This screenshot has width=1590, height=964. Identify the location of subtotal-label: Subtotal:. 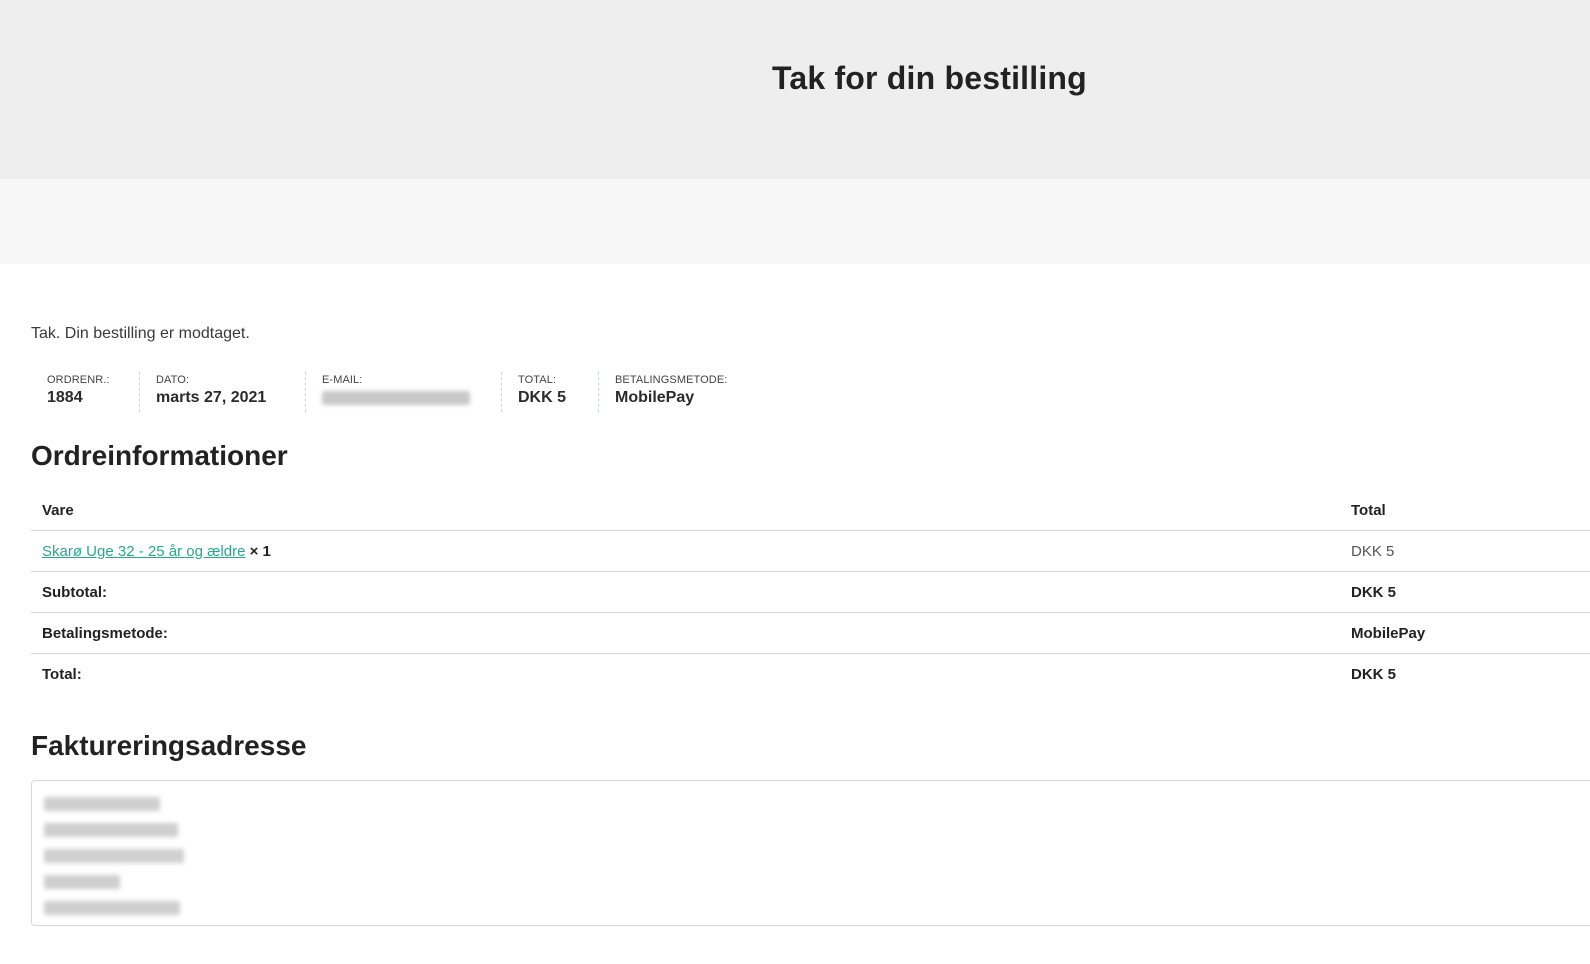
(685, 592).